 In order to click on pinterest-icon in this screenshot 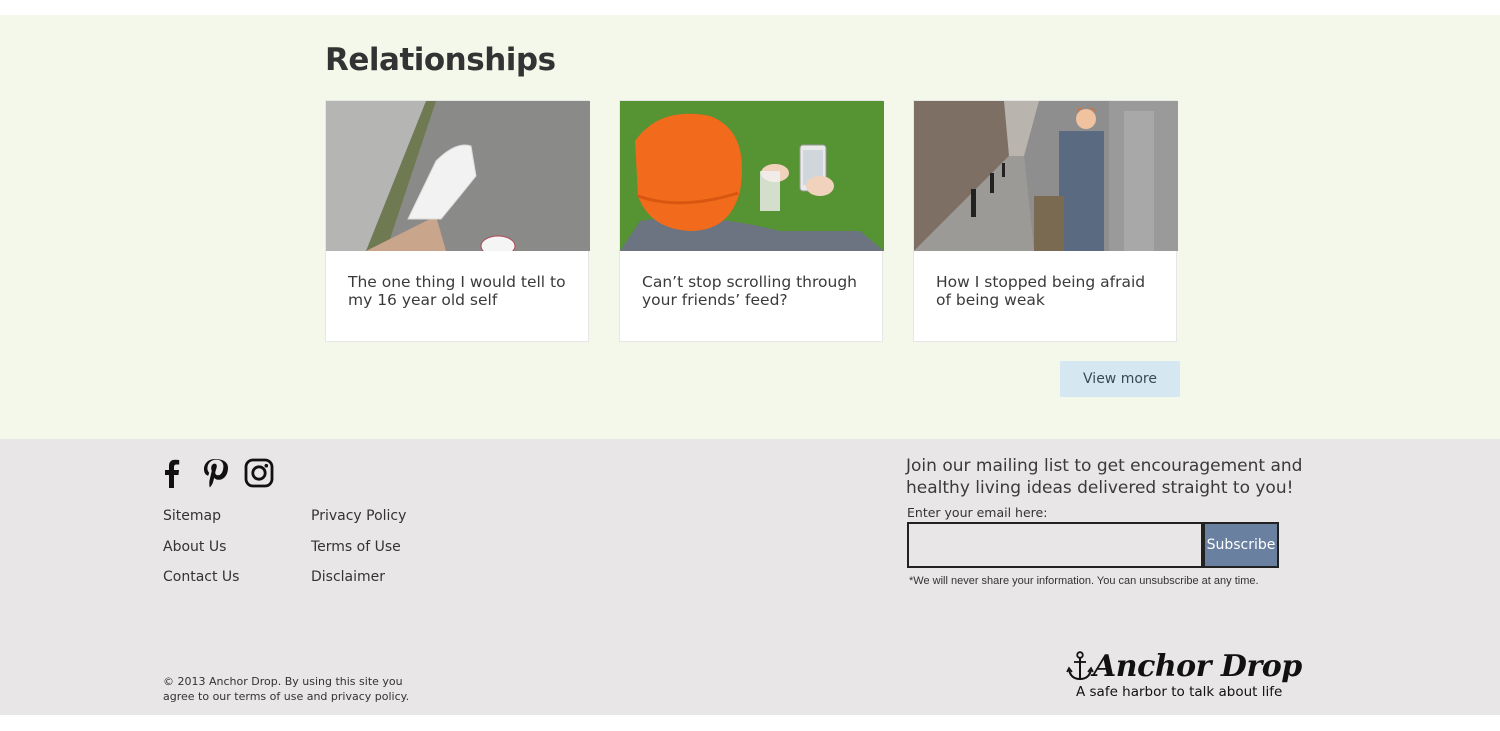, I will do `click(215, 473)`.